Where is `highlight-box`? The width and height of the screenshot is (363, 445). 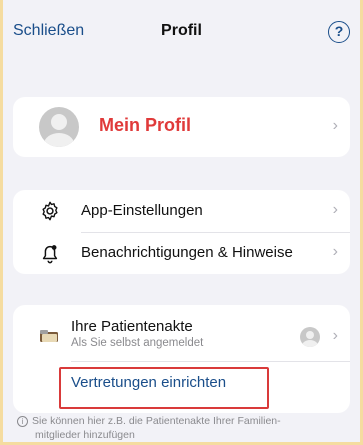 highlight-box is located at coordinates (164, 388).